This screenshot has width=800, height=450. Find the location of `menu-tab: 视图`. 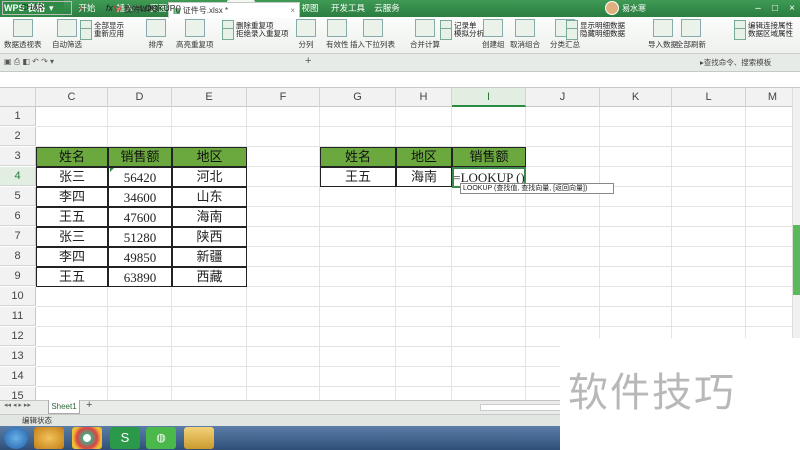

menu-tab: 视图 is located at coordinates (310, 8).